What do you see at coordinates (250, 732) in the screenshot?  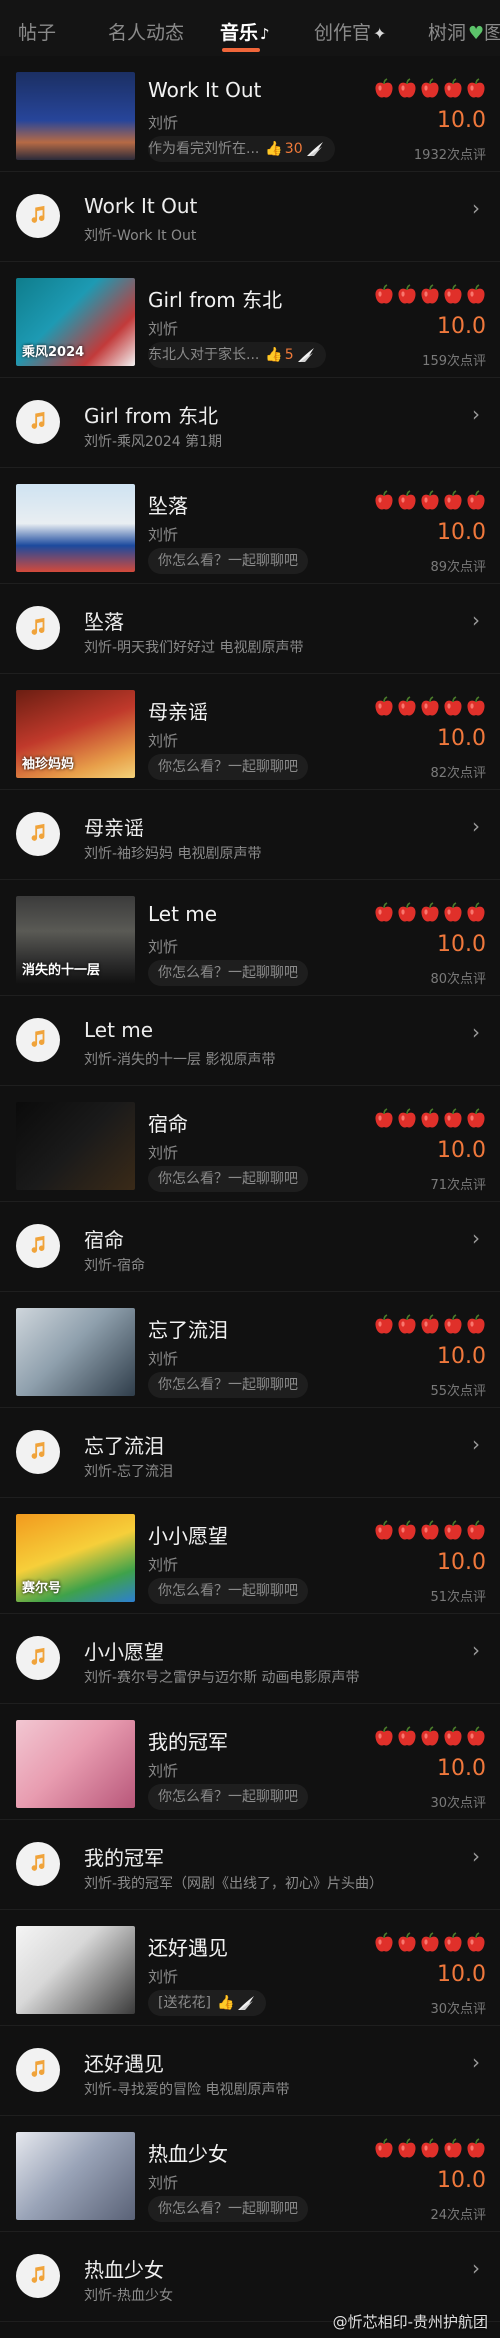 I see `work-row: 袖珍妈妈 母亲谣 刘忻 你怎么看？一起聊聊吧 10.0 82次点评` at bounding box center [250, 732].